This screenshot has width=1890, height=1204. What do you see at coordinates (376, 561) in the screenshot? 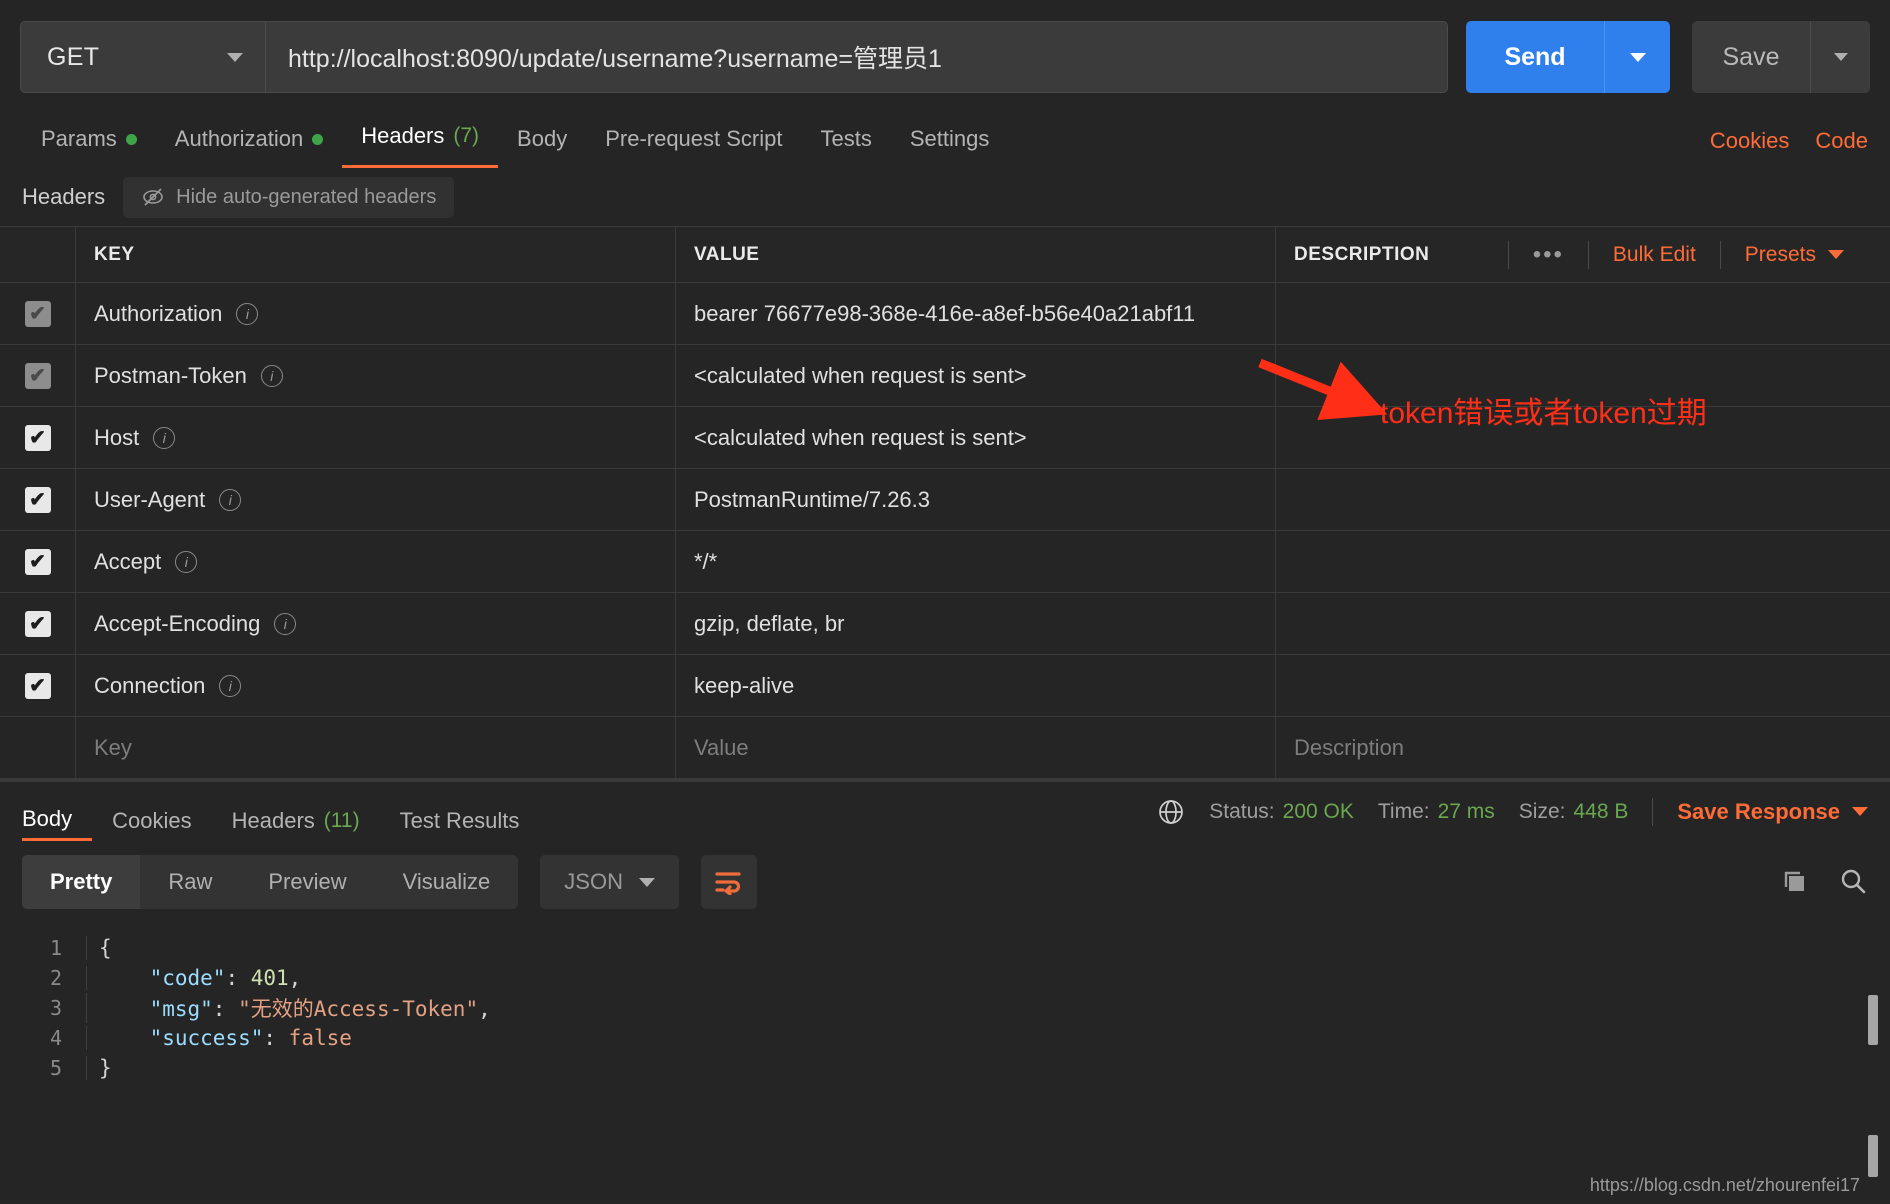
I see `header-key-cell: Accept i` at bounding box center [376, 561].